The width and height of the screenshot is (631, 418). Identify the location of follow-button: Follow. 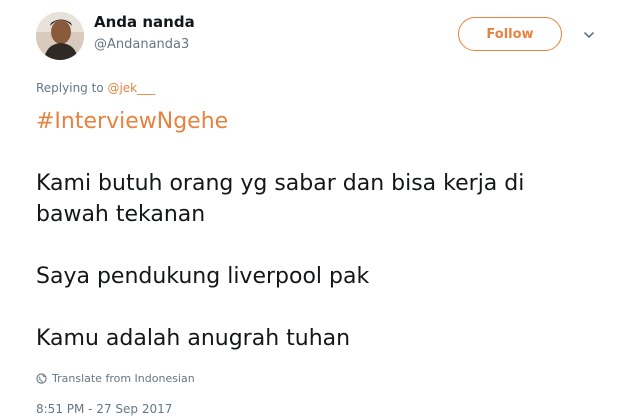
(510, 34).